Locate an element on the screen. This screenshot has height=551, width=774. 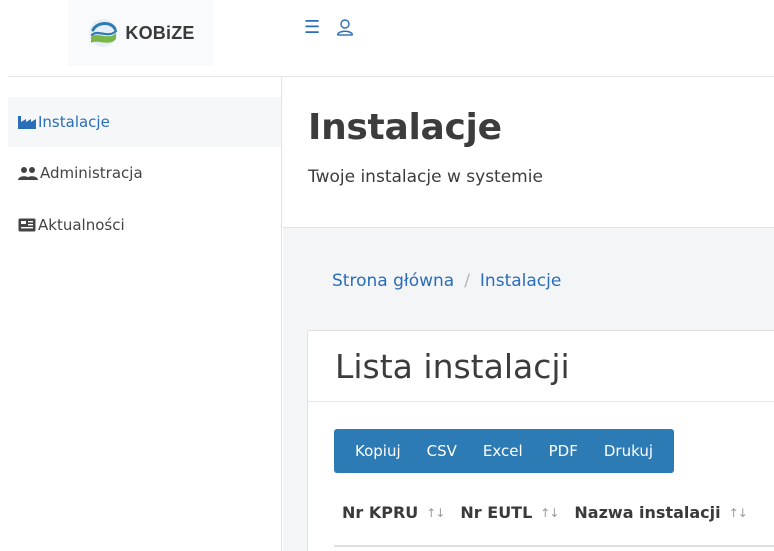
export-button-group: Kopiuj CSV Excel PDF Drukuj is located at coordinates (504, 451).